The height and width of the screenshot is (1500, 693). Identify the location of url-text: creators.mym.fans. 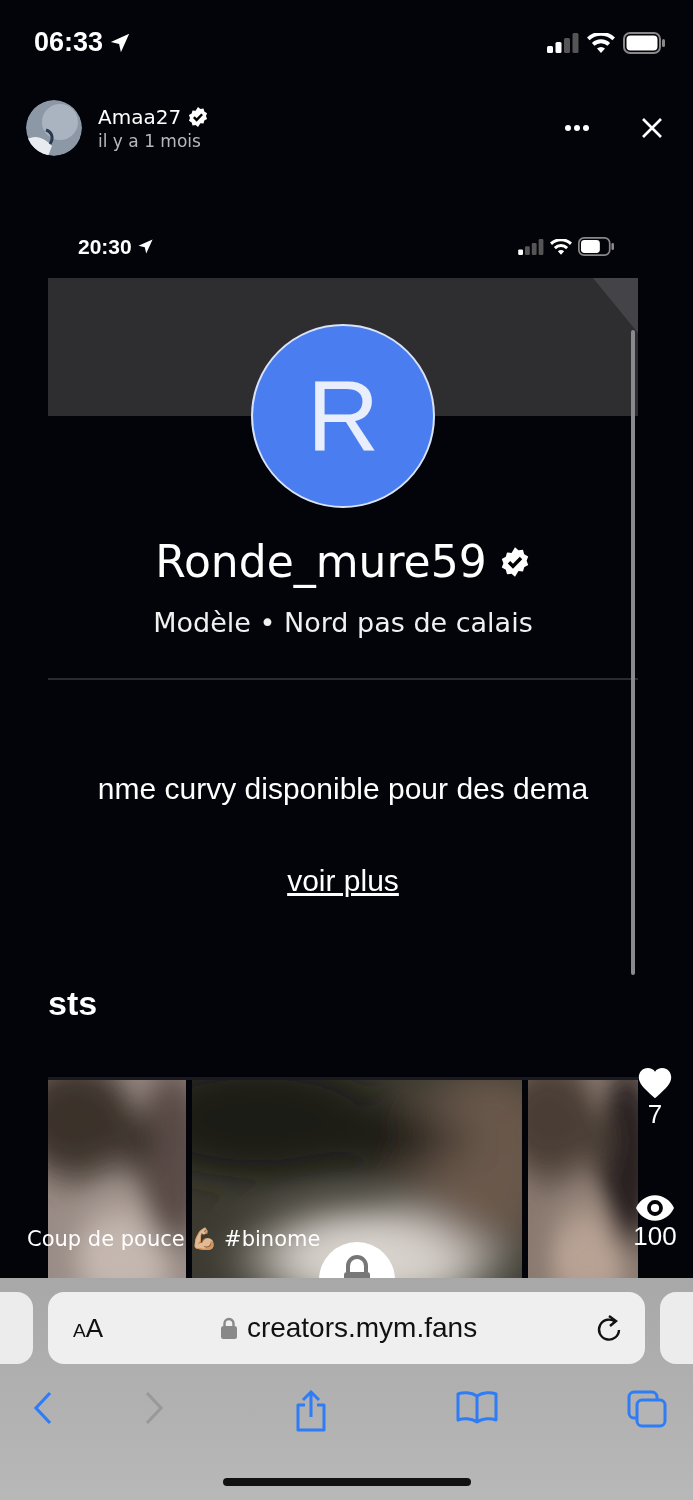
(362, 1328).